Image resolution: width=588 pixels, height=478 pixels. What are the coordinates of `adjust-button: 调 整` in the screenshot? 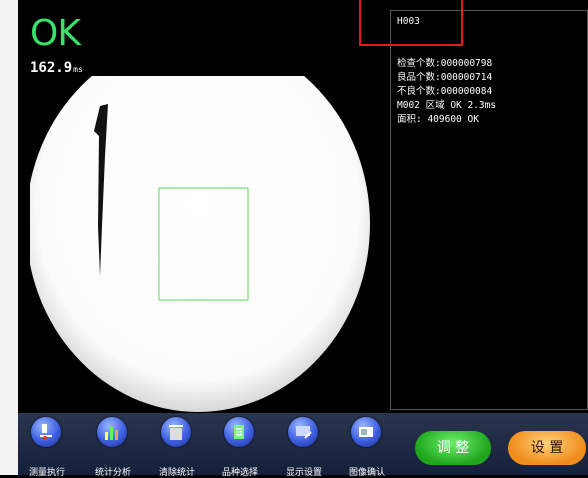 It's located at (453, 448).